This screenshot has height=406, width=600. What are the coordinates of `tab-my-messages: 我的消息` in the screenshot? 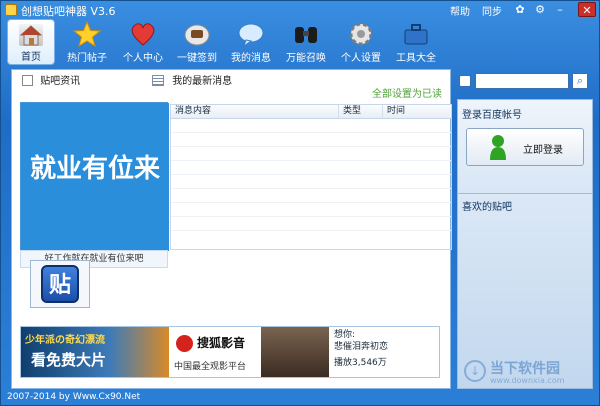 It's located at (251, 42).